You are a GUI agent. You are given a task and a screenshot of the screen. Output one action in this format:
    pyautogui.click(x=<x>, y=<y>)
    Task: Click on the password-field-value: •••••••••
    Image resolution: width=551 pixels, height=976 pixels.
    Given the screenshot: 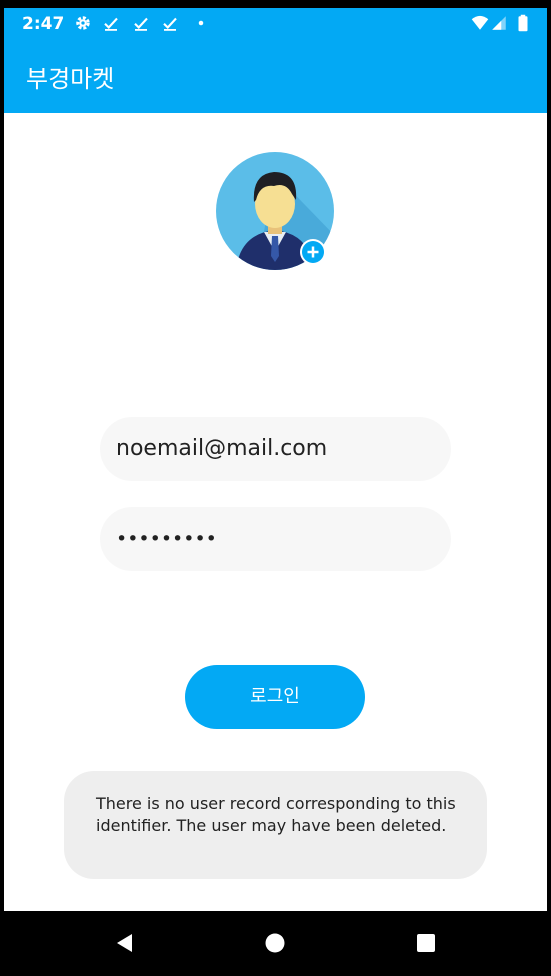 What is the action you would take?
    pyautogui.click(x=166, y=539)
    